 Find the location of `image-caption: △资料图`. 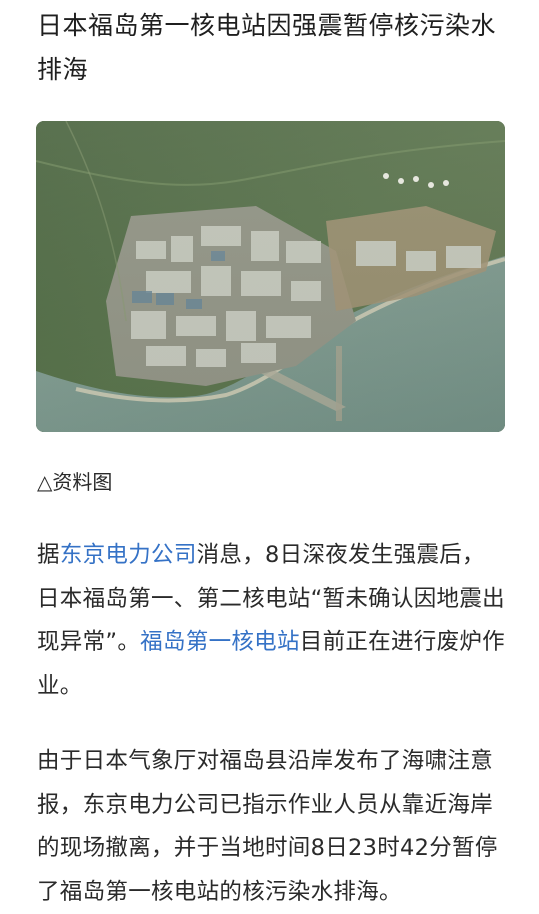

image-caption: △资料图 is located at coordinates (75, 482).